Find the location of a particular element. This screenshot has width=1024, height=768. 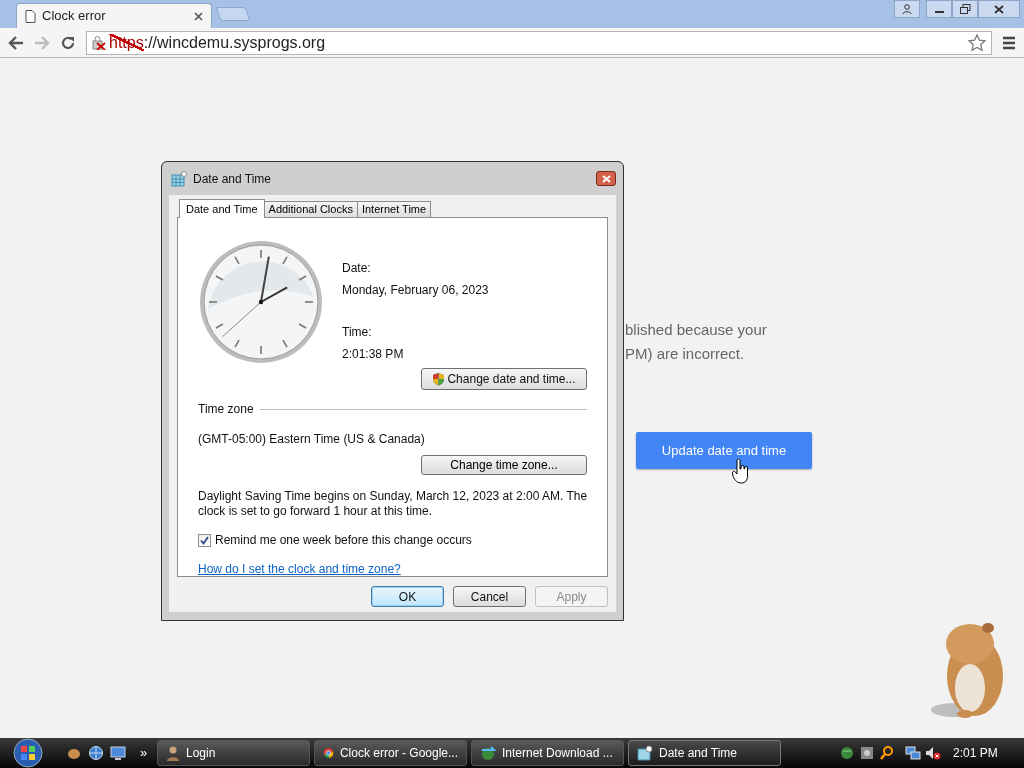

reload-icon is located at coordinates (68, 42).